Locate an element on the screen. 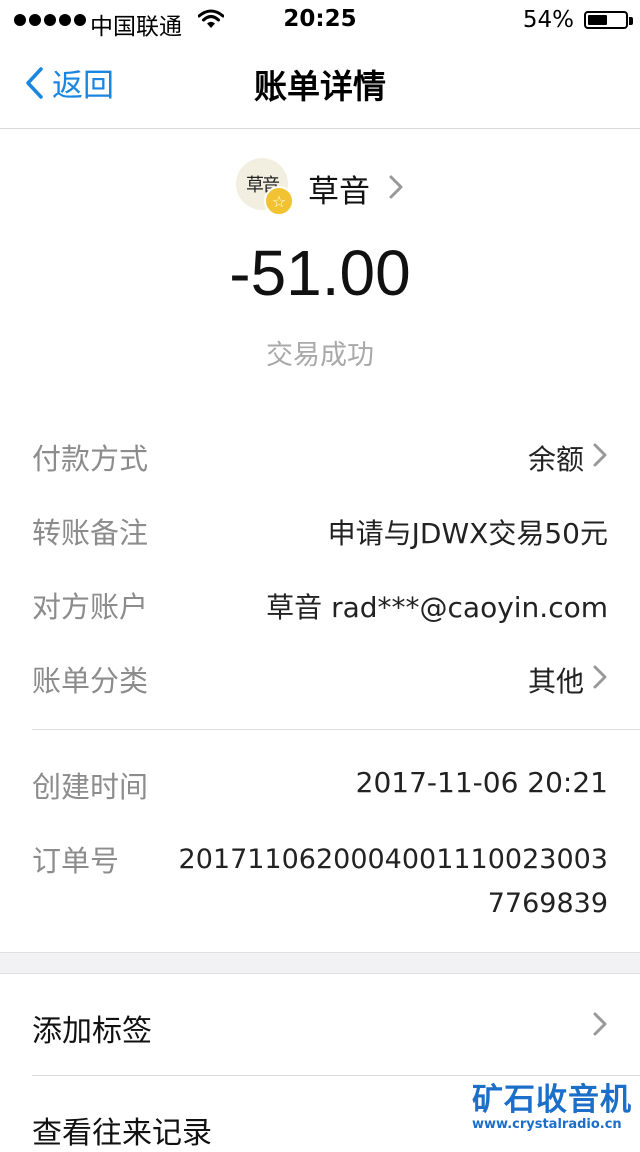 The image size is (640, 1152). battery-percentage: 54% is located at coordinates (548, 20).